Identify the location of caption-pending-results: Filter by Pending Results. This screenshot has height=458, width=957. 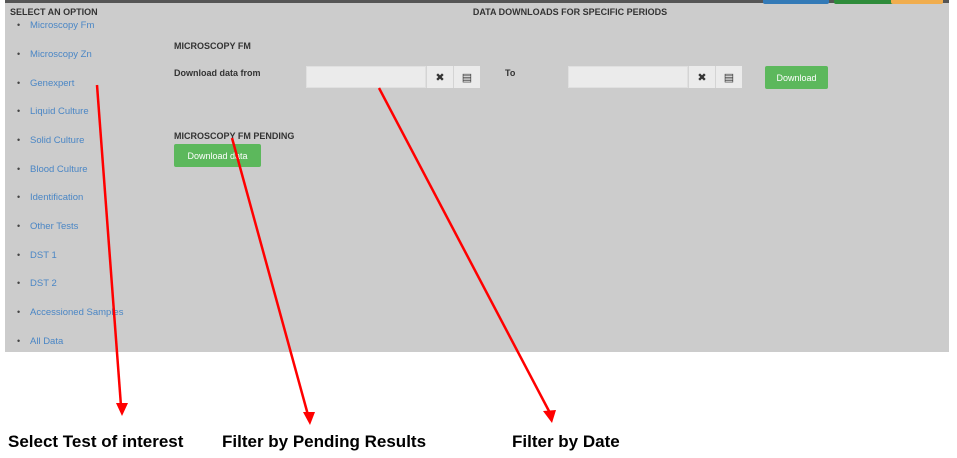
(324, 441).